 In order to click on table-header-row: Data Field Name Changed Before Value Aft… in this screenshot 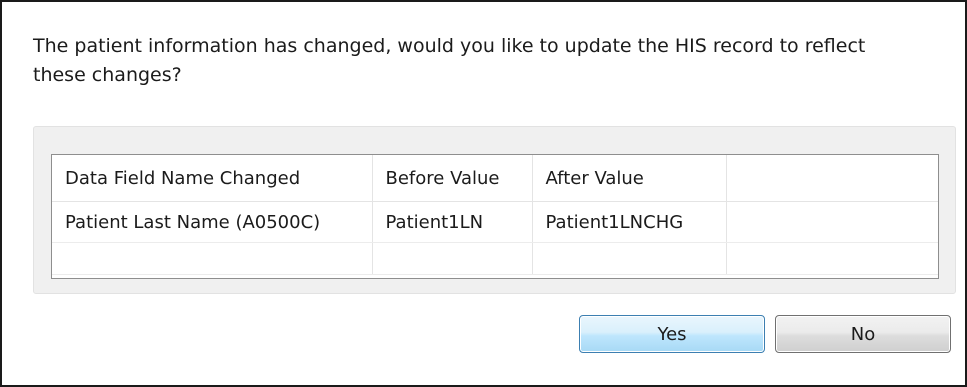, I will do `click(495, 178)`.